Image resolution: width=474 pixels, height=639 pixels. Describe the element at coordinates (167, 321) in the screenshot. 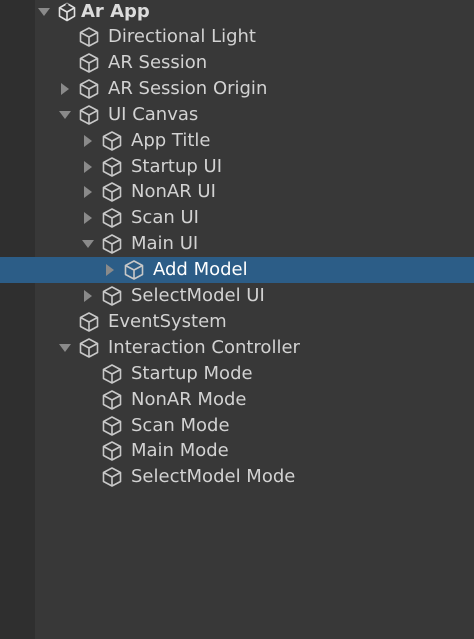

I see `hierarchy-item-label: EventSystem` at that location.